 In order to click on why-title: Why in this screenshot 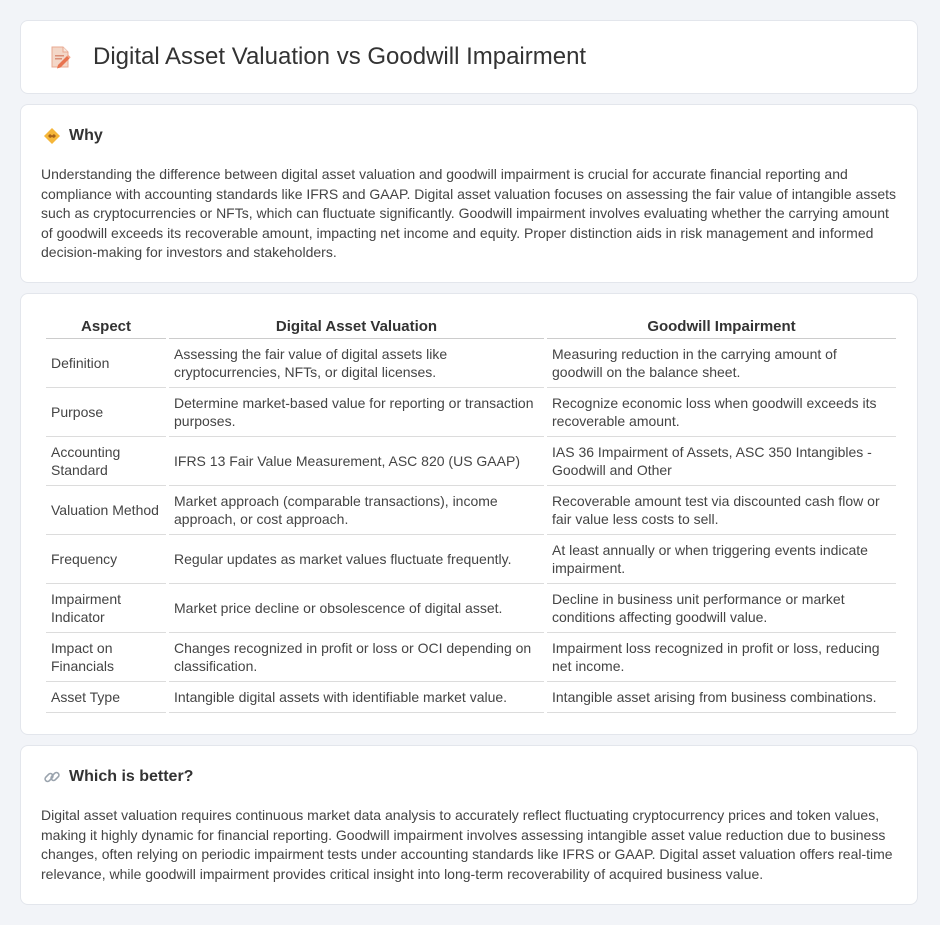, I will do `click(86, 135)`.